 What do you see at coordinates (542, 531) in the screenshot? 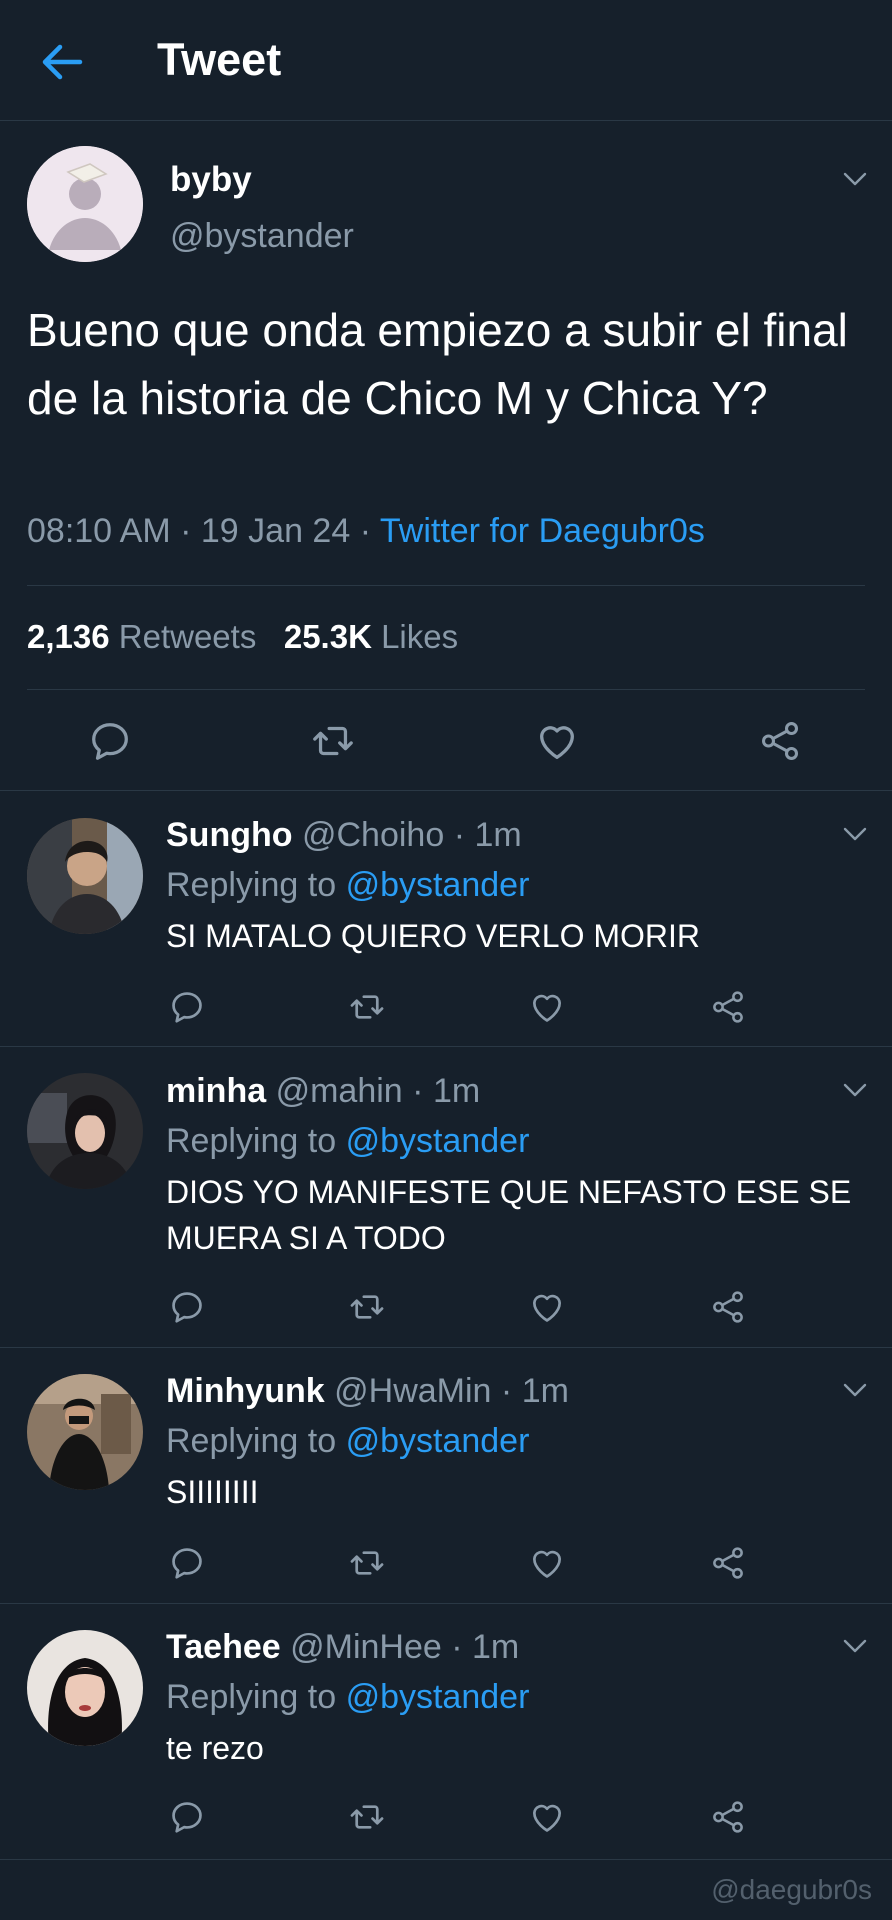
I see `tweet-source: Twitter for Daegubr0s` at bounding box center [542, 531].